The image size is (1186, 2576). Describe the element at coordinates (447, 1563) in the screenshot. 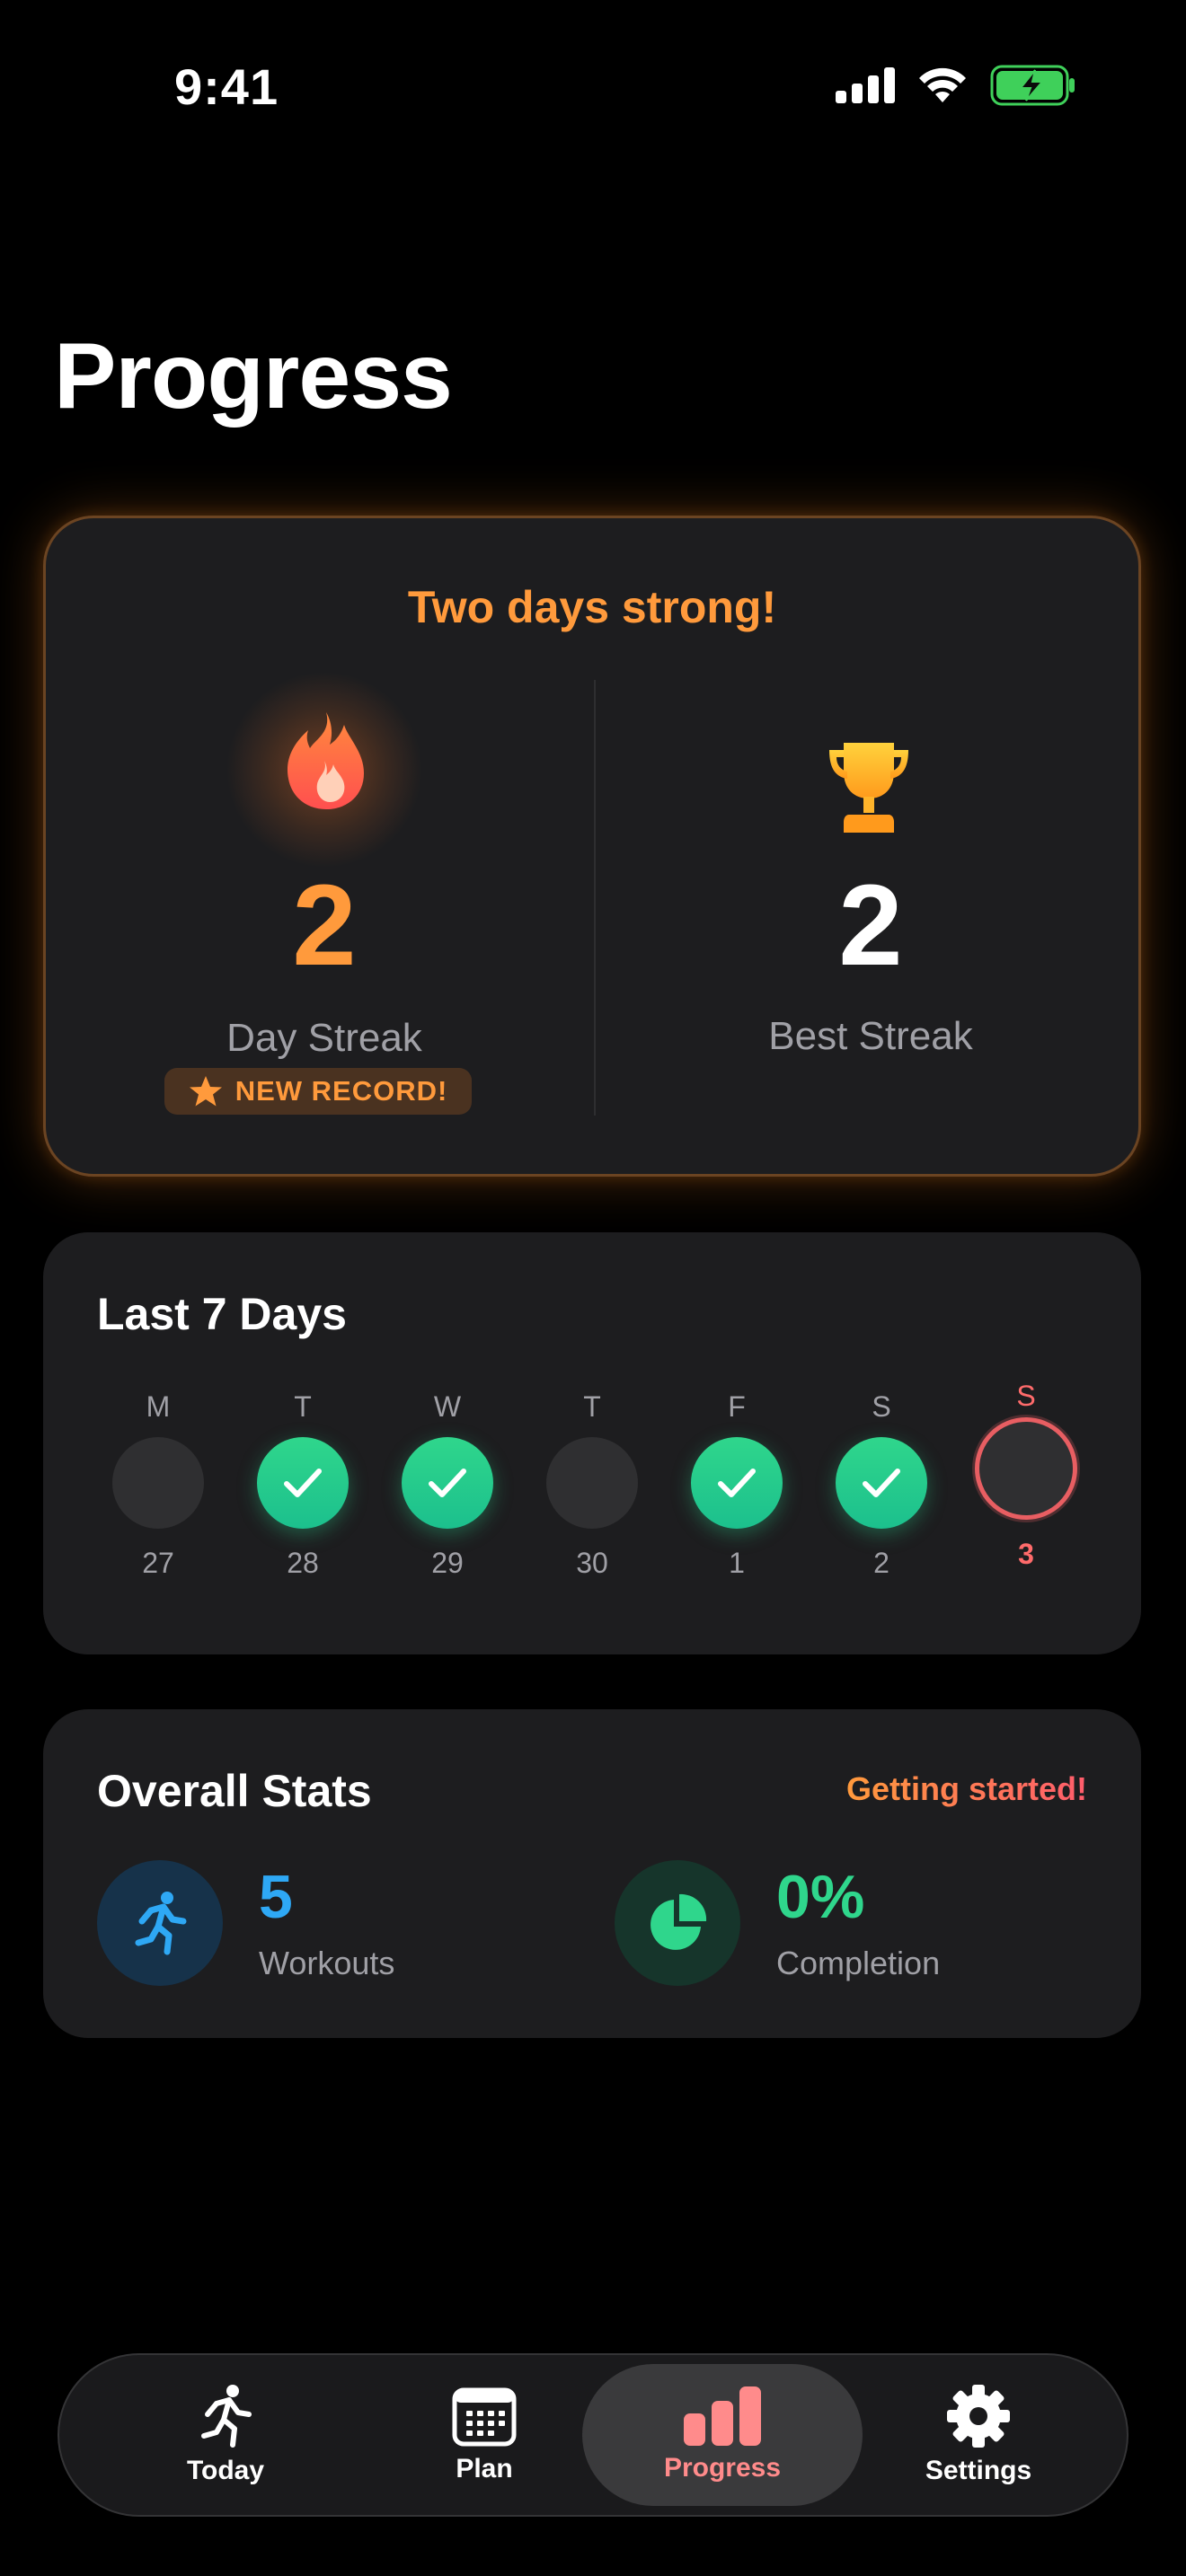

I see `day-number: 29` at that location.